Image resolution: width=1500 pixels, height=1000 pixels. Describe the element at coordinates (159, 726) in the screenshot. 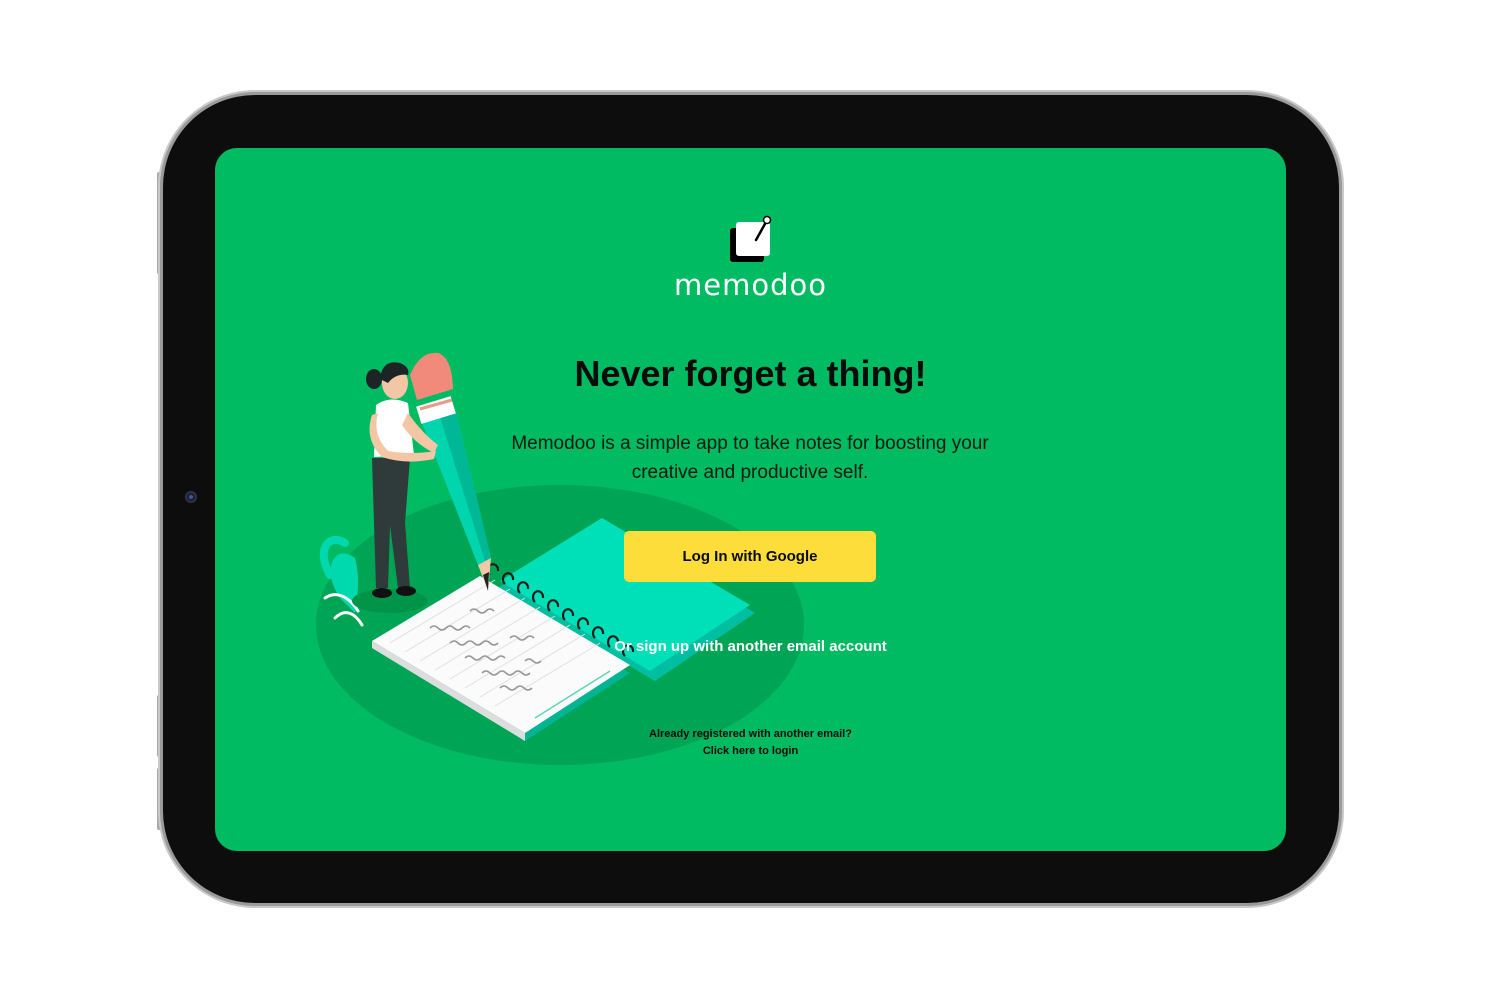

I see `side-button-volume-up` at that location.